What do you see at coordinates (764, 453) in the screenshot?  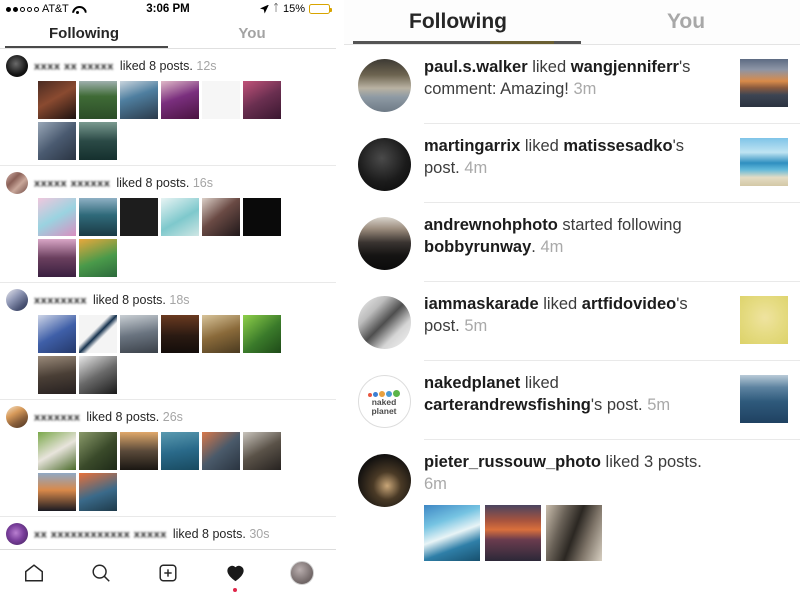 I see `thumbnail-wrap` at bounding box center [764, 453].